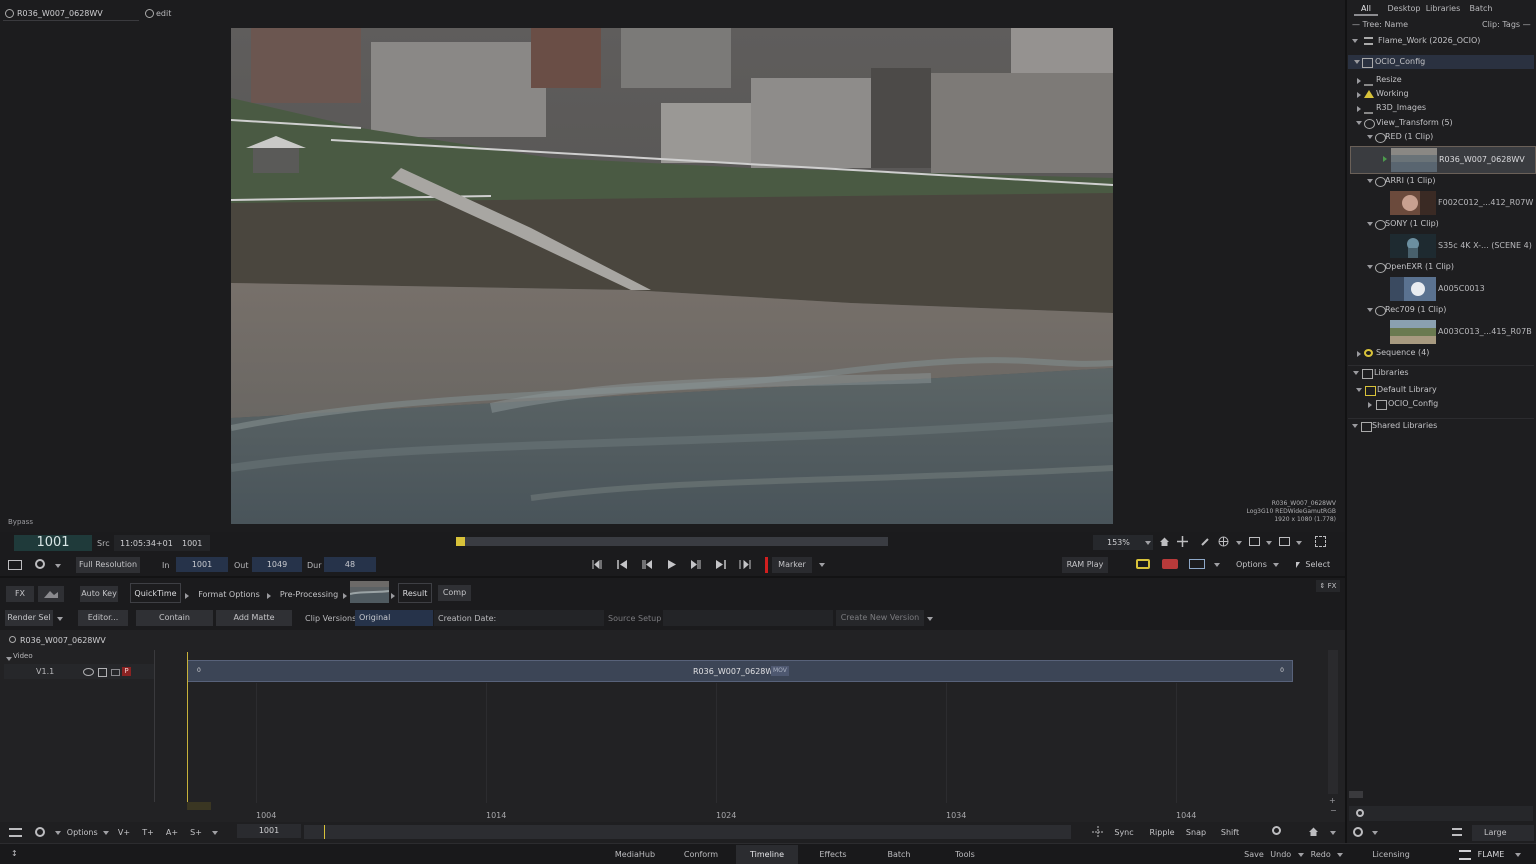  I want to click on tree-arri-clip: F002C012_...412_R07W, so click(1442, 203).